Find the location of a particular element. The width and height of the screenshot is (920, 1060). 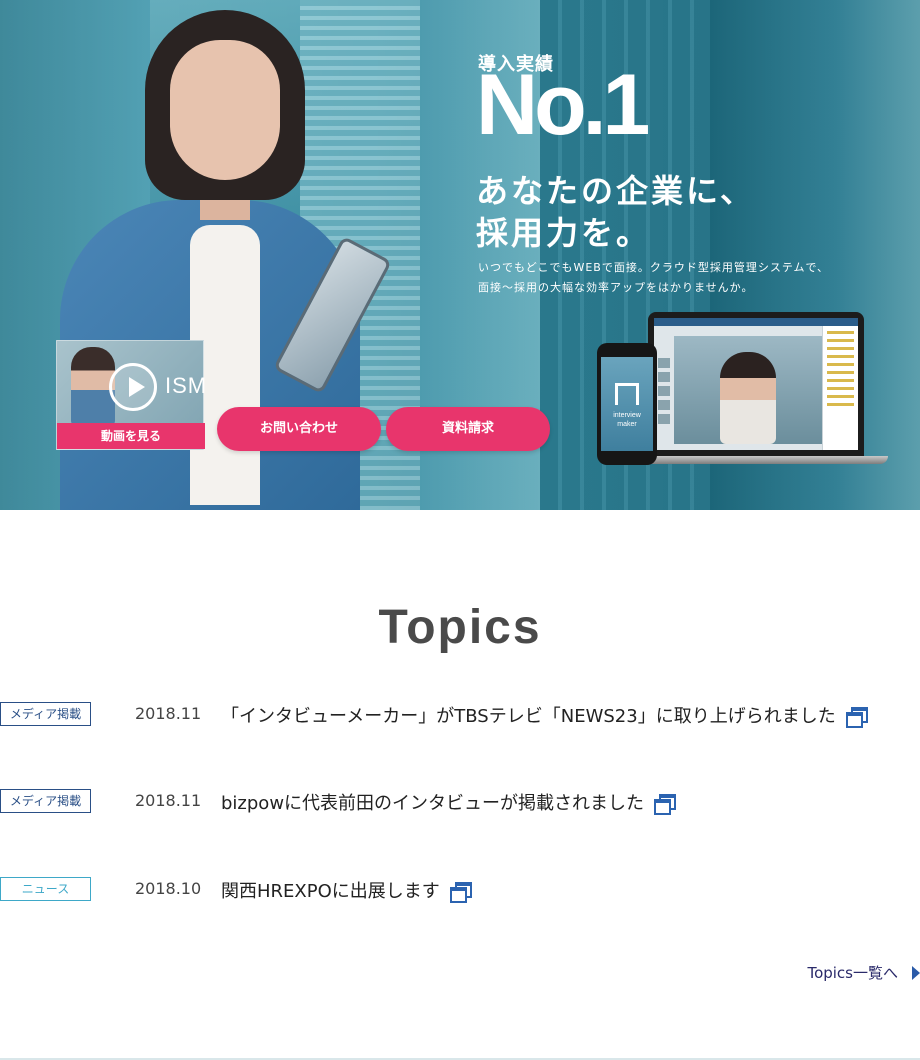

topic-title-link: bizpowに代表前田のインタビューが掲載されました is located at coordinates (449, 802).